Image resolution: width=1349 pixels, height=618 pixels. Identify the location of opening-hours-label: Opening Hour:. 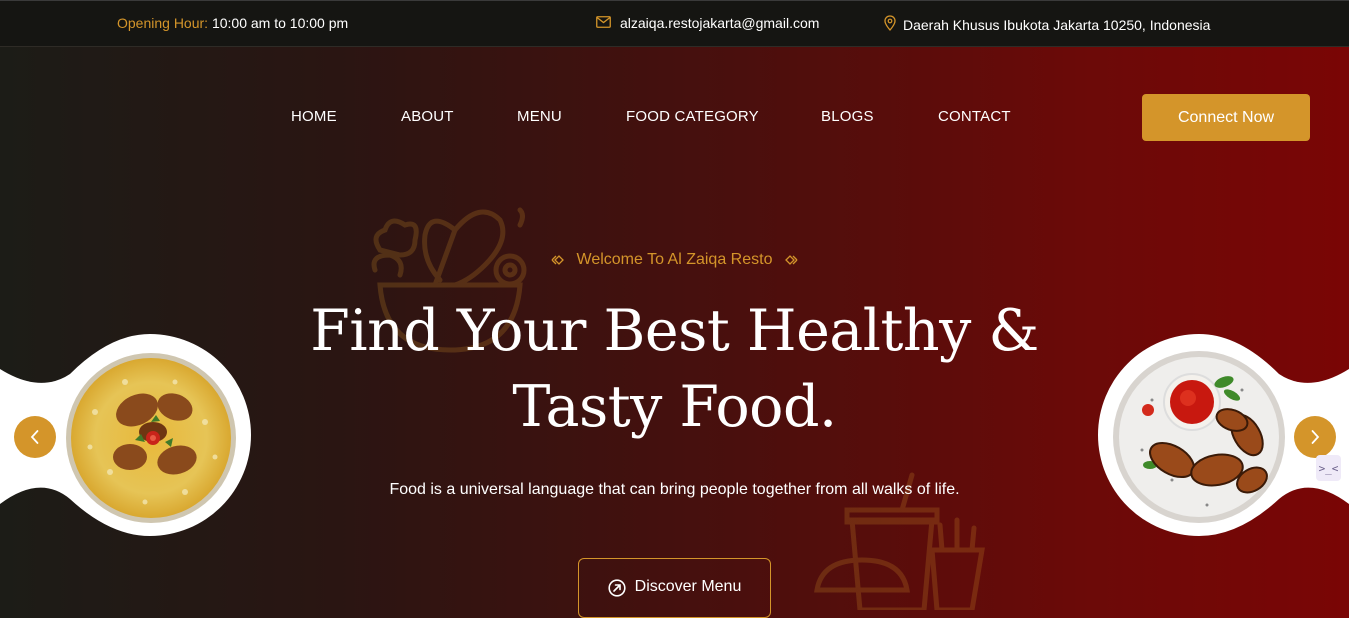
(163, 23).